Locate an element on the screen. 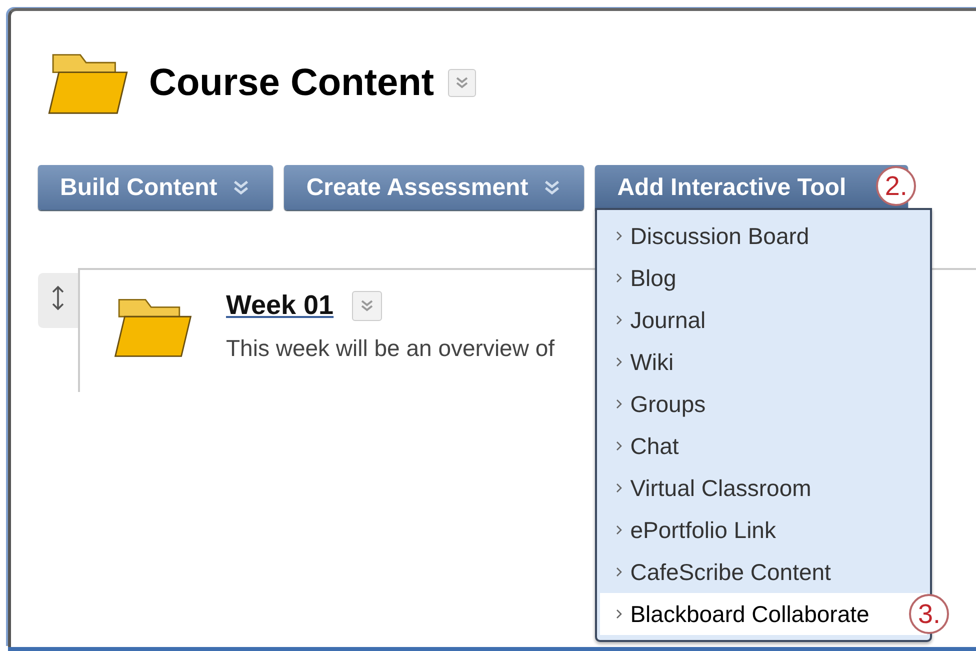 The image size is (976, 651). toolbar-button: Create Assessment is located at coordinates (434, 187).